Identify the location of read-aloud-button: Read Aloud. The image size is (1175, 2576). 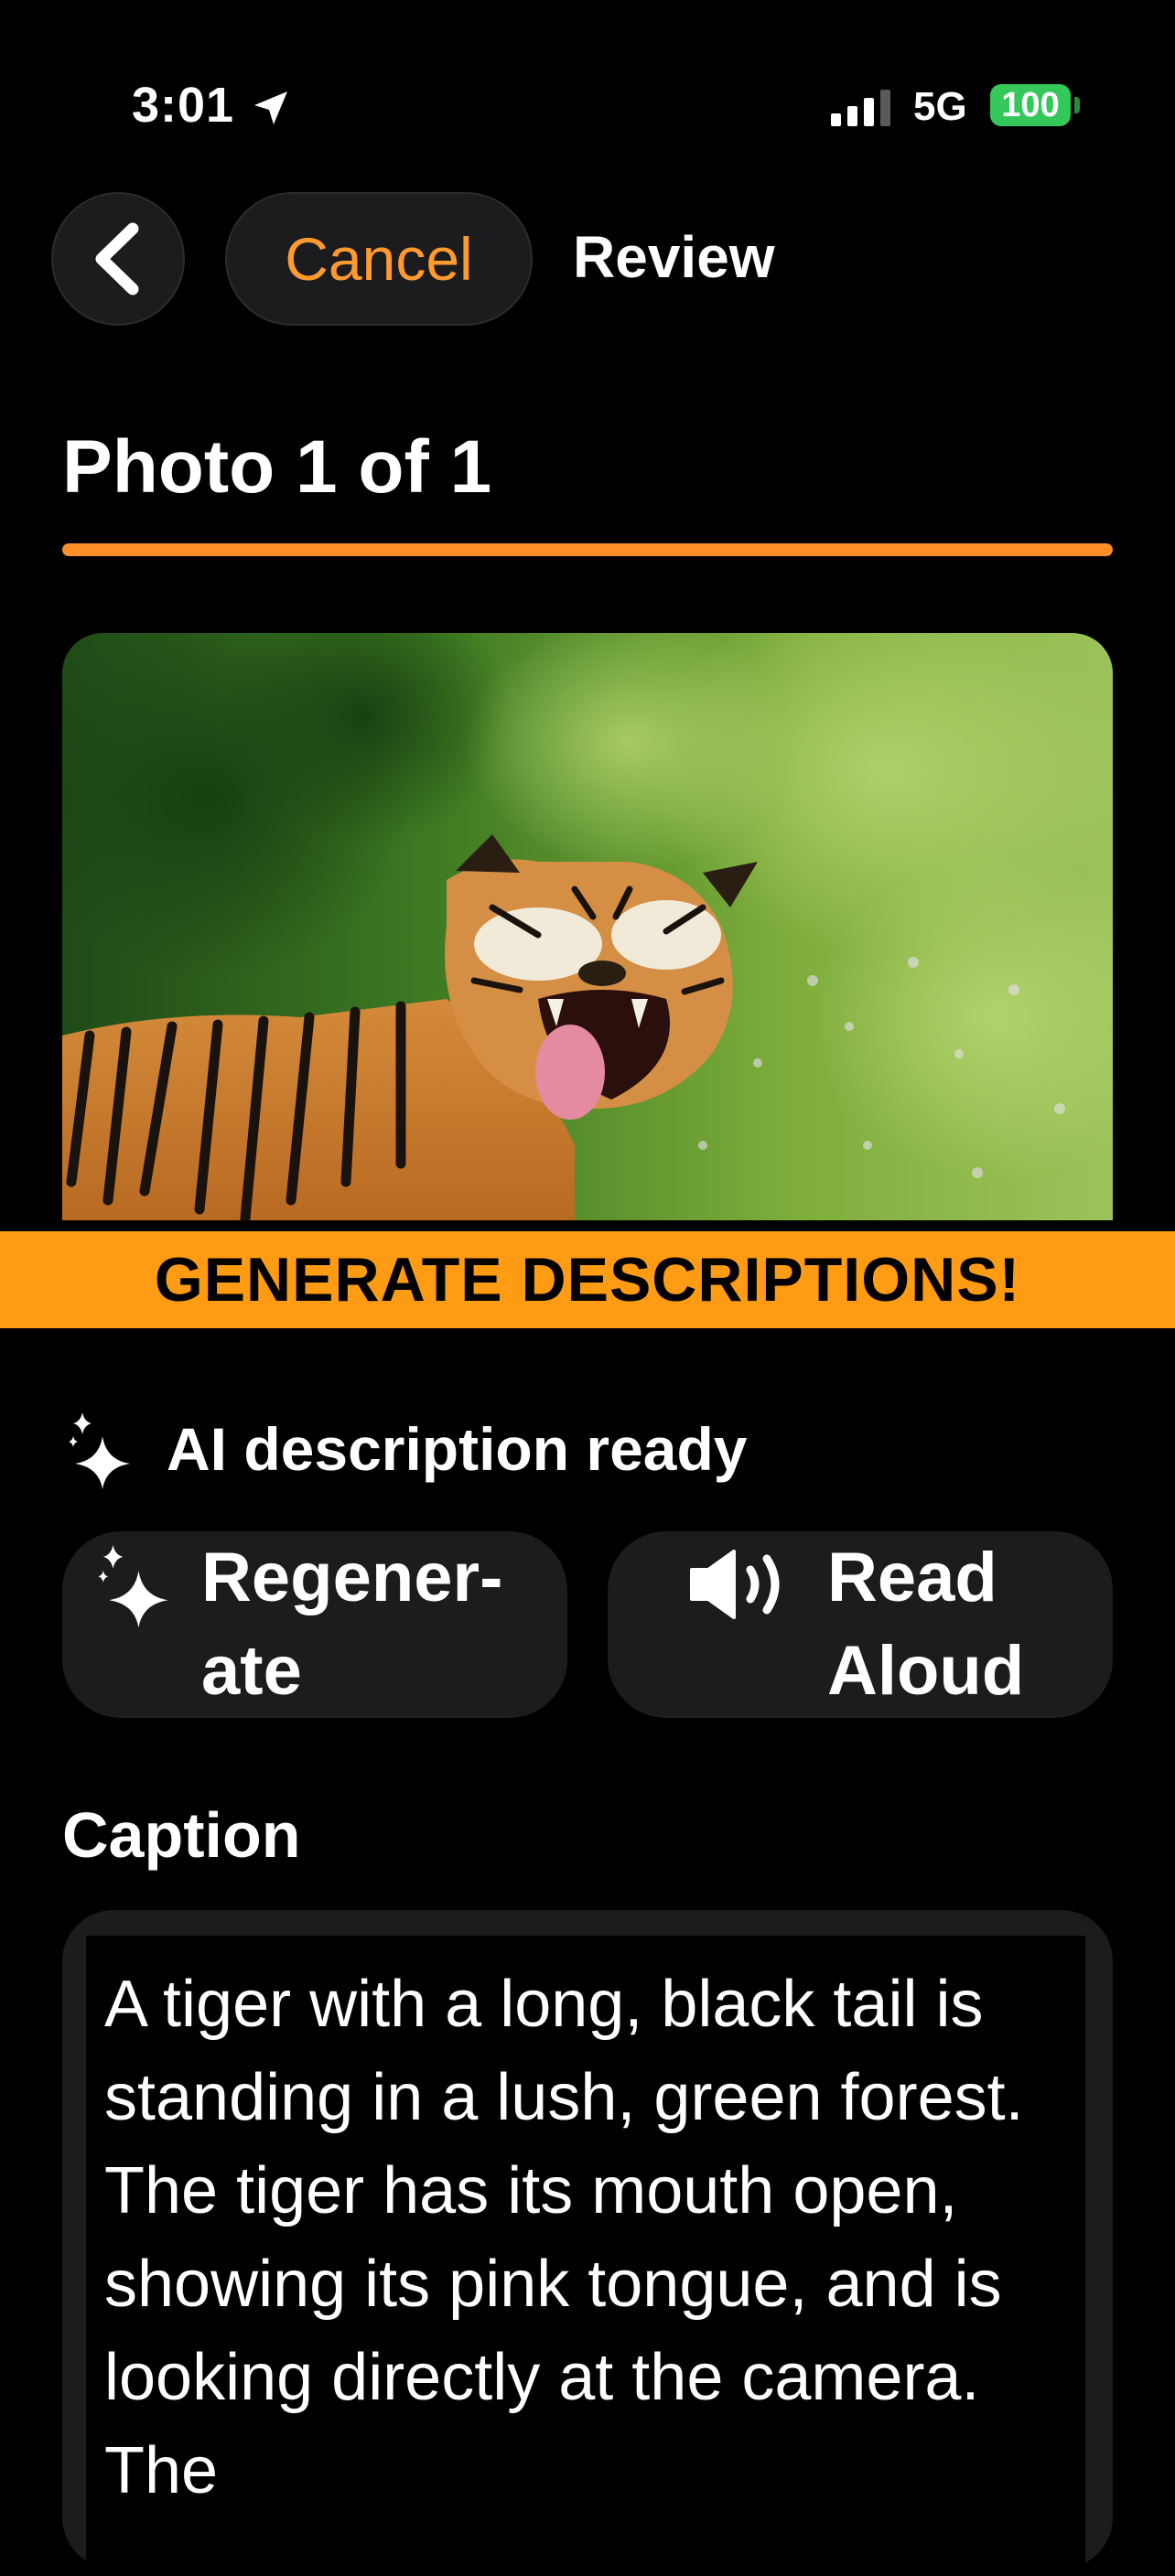
(860, 1624).